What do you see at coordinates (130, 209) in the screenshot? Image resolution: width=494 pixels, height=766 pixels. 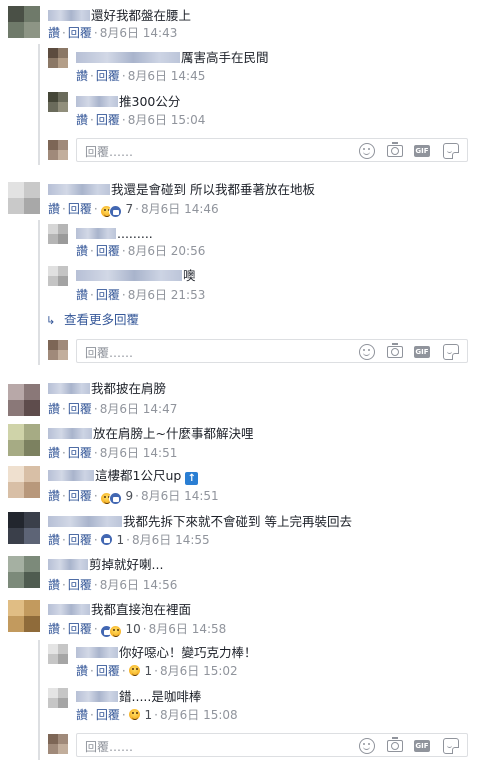 I see `reaction-count: 7` at bounding box center [130, 209].